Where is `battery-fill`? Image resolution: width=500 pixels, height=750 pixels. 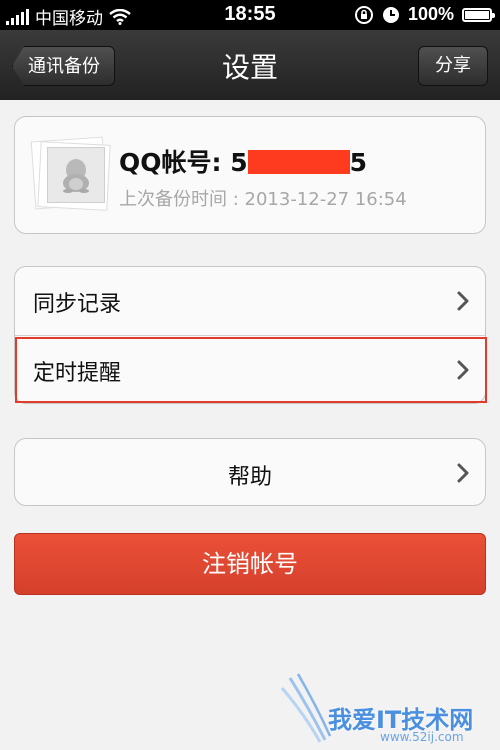
battery-fill is located at coordinates (477, 14).